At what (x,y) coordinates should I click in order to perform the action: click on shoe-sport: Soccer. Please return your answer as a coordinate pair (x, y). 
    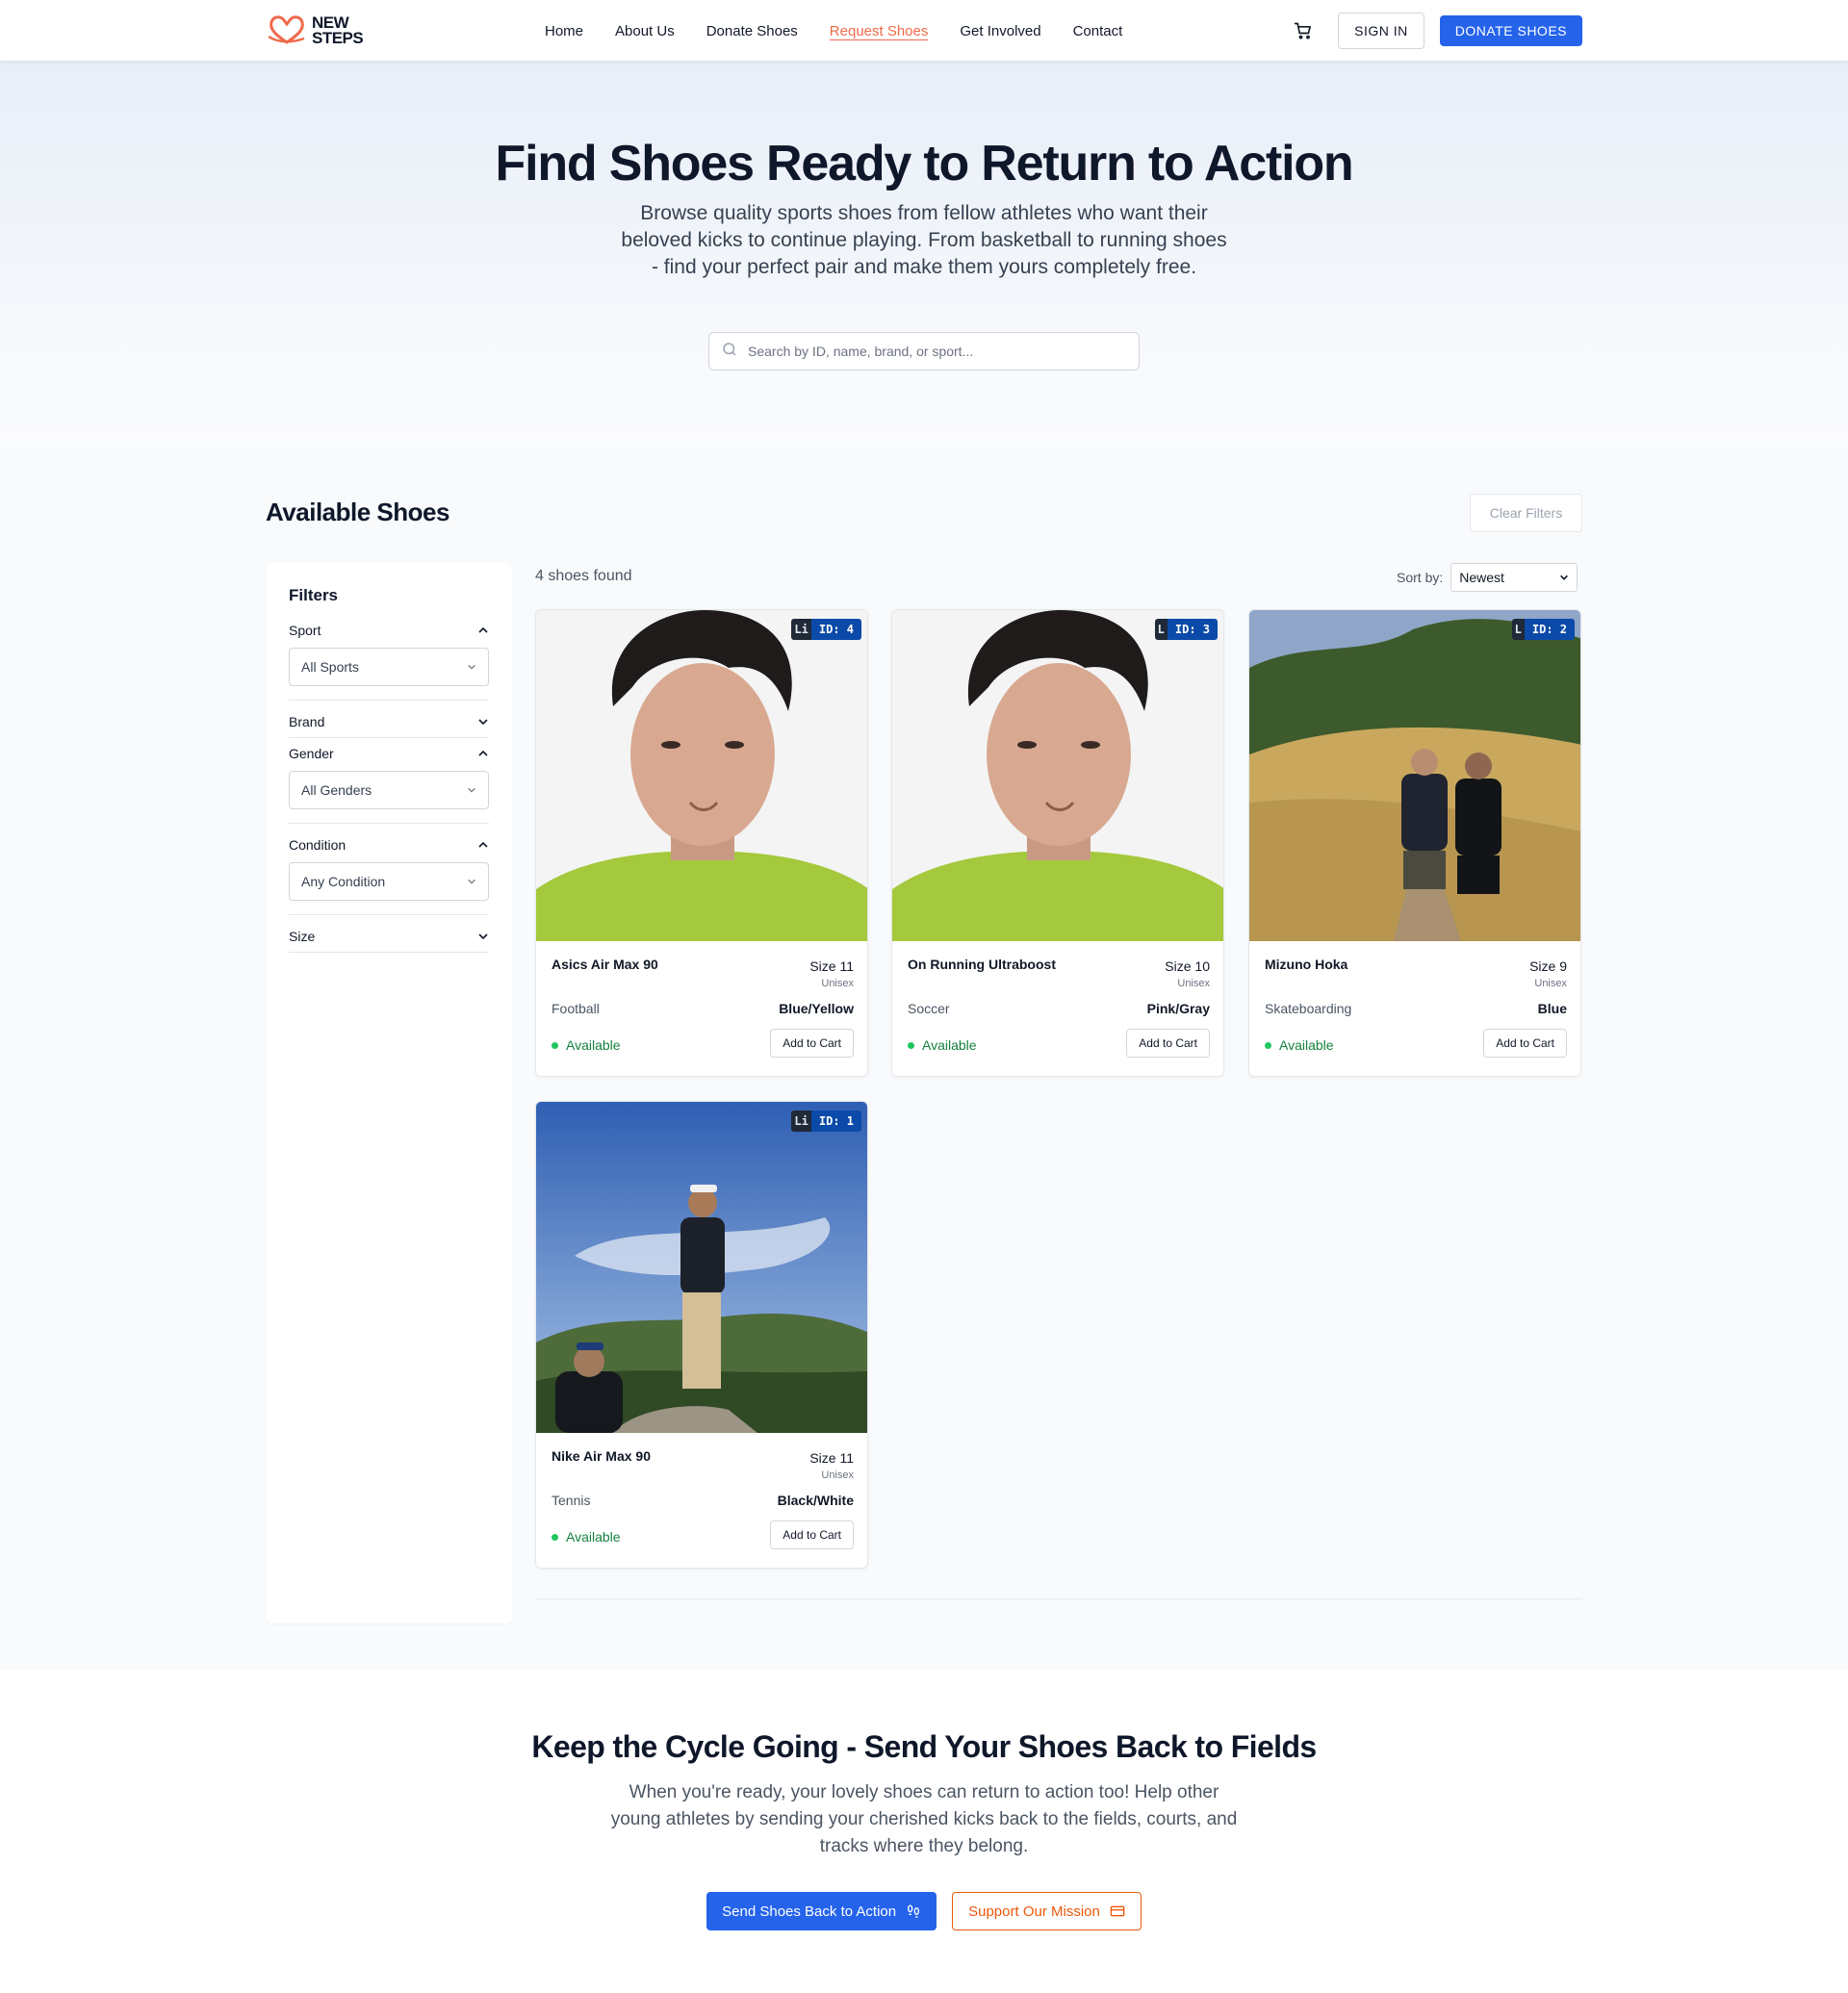
    Looking at the image, I should click on (929, 1009).